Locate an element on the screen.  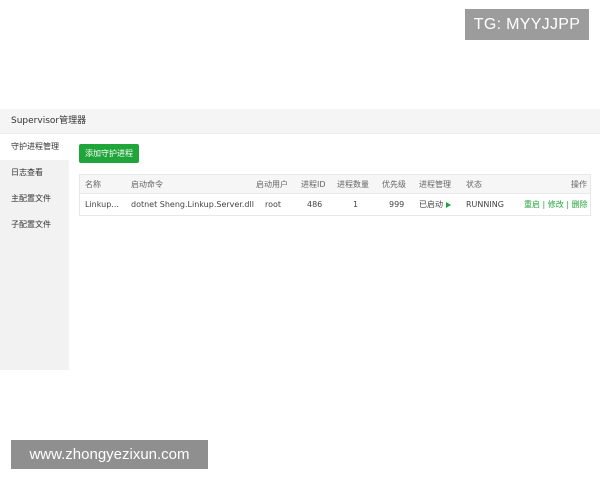
app-header: Supervisor管理器 is located at coordinates (300, 121).